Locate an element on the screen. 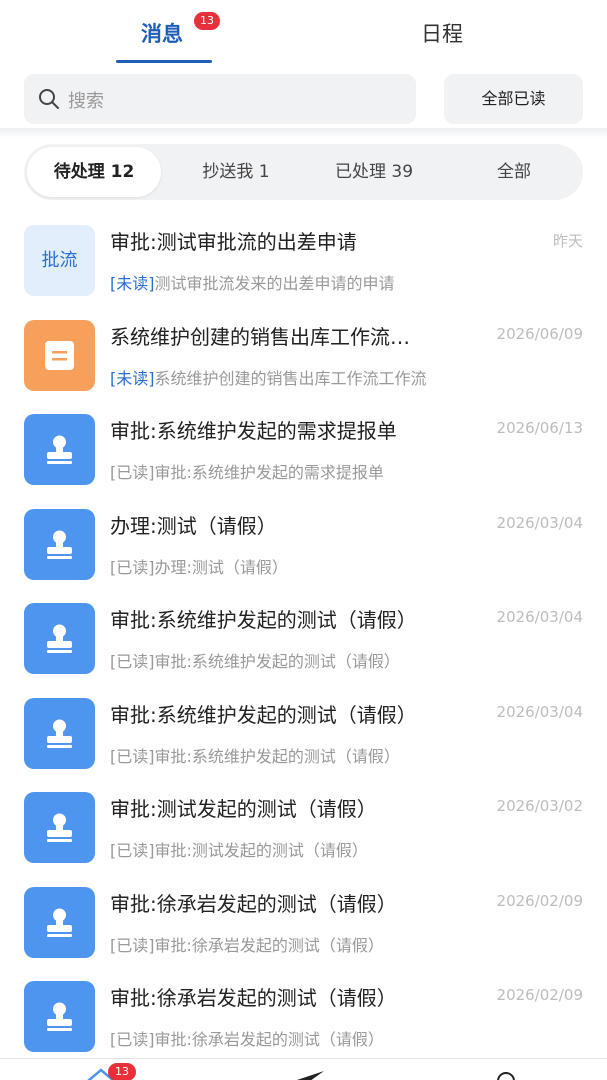 The width and height of the screenshot is (607, 1080). list-item: 办理:测试（请假） 2026/03/04 [已读]办理:测试（请假） is located at coordinates (303, 541).